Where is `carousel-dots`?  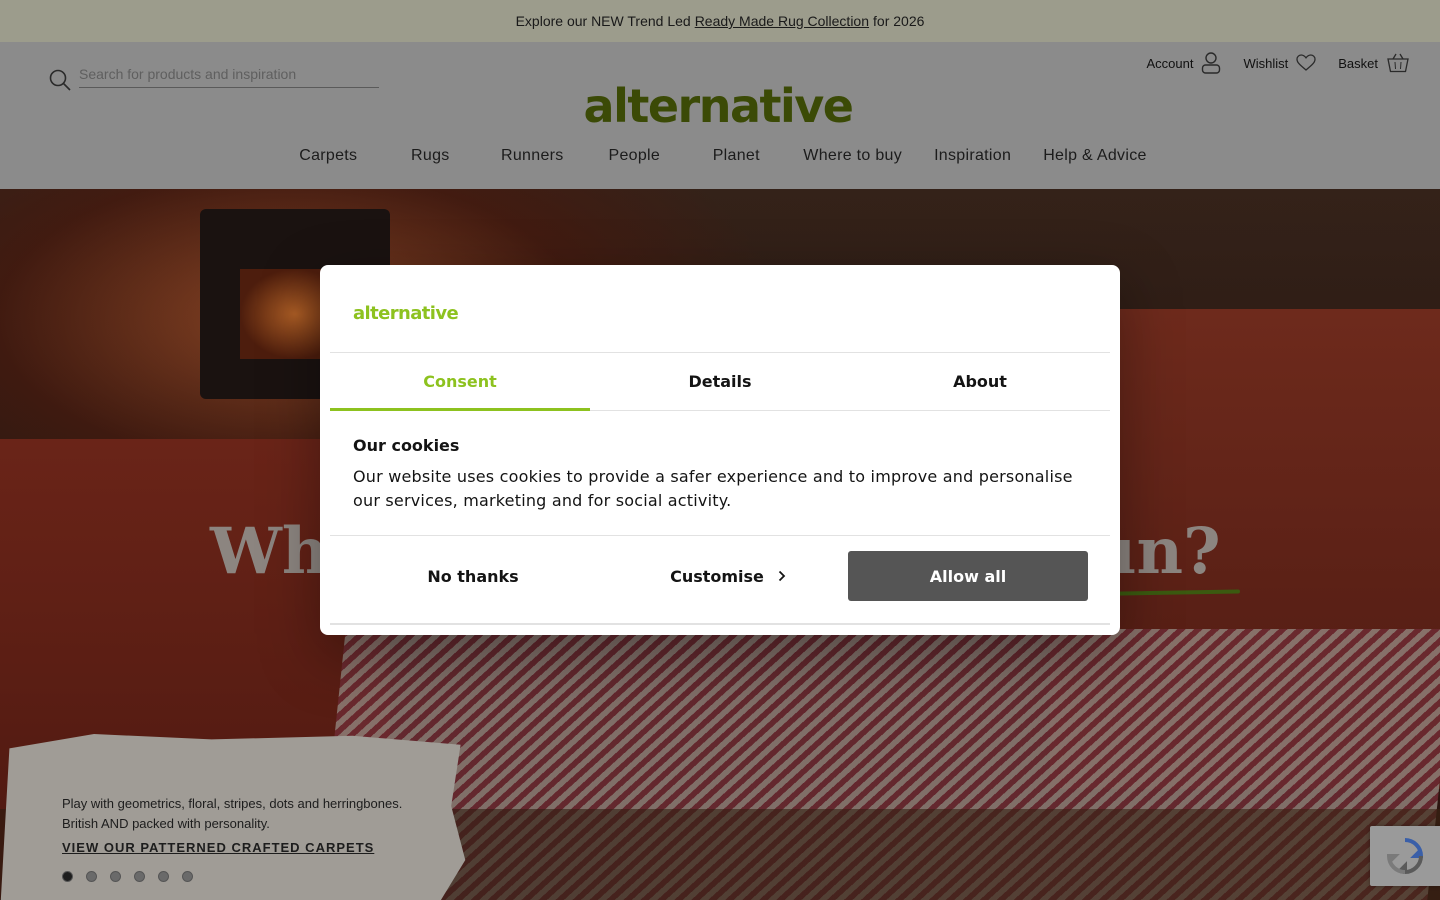 carousel-dots is located at coordinates (127, 876).